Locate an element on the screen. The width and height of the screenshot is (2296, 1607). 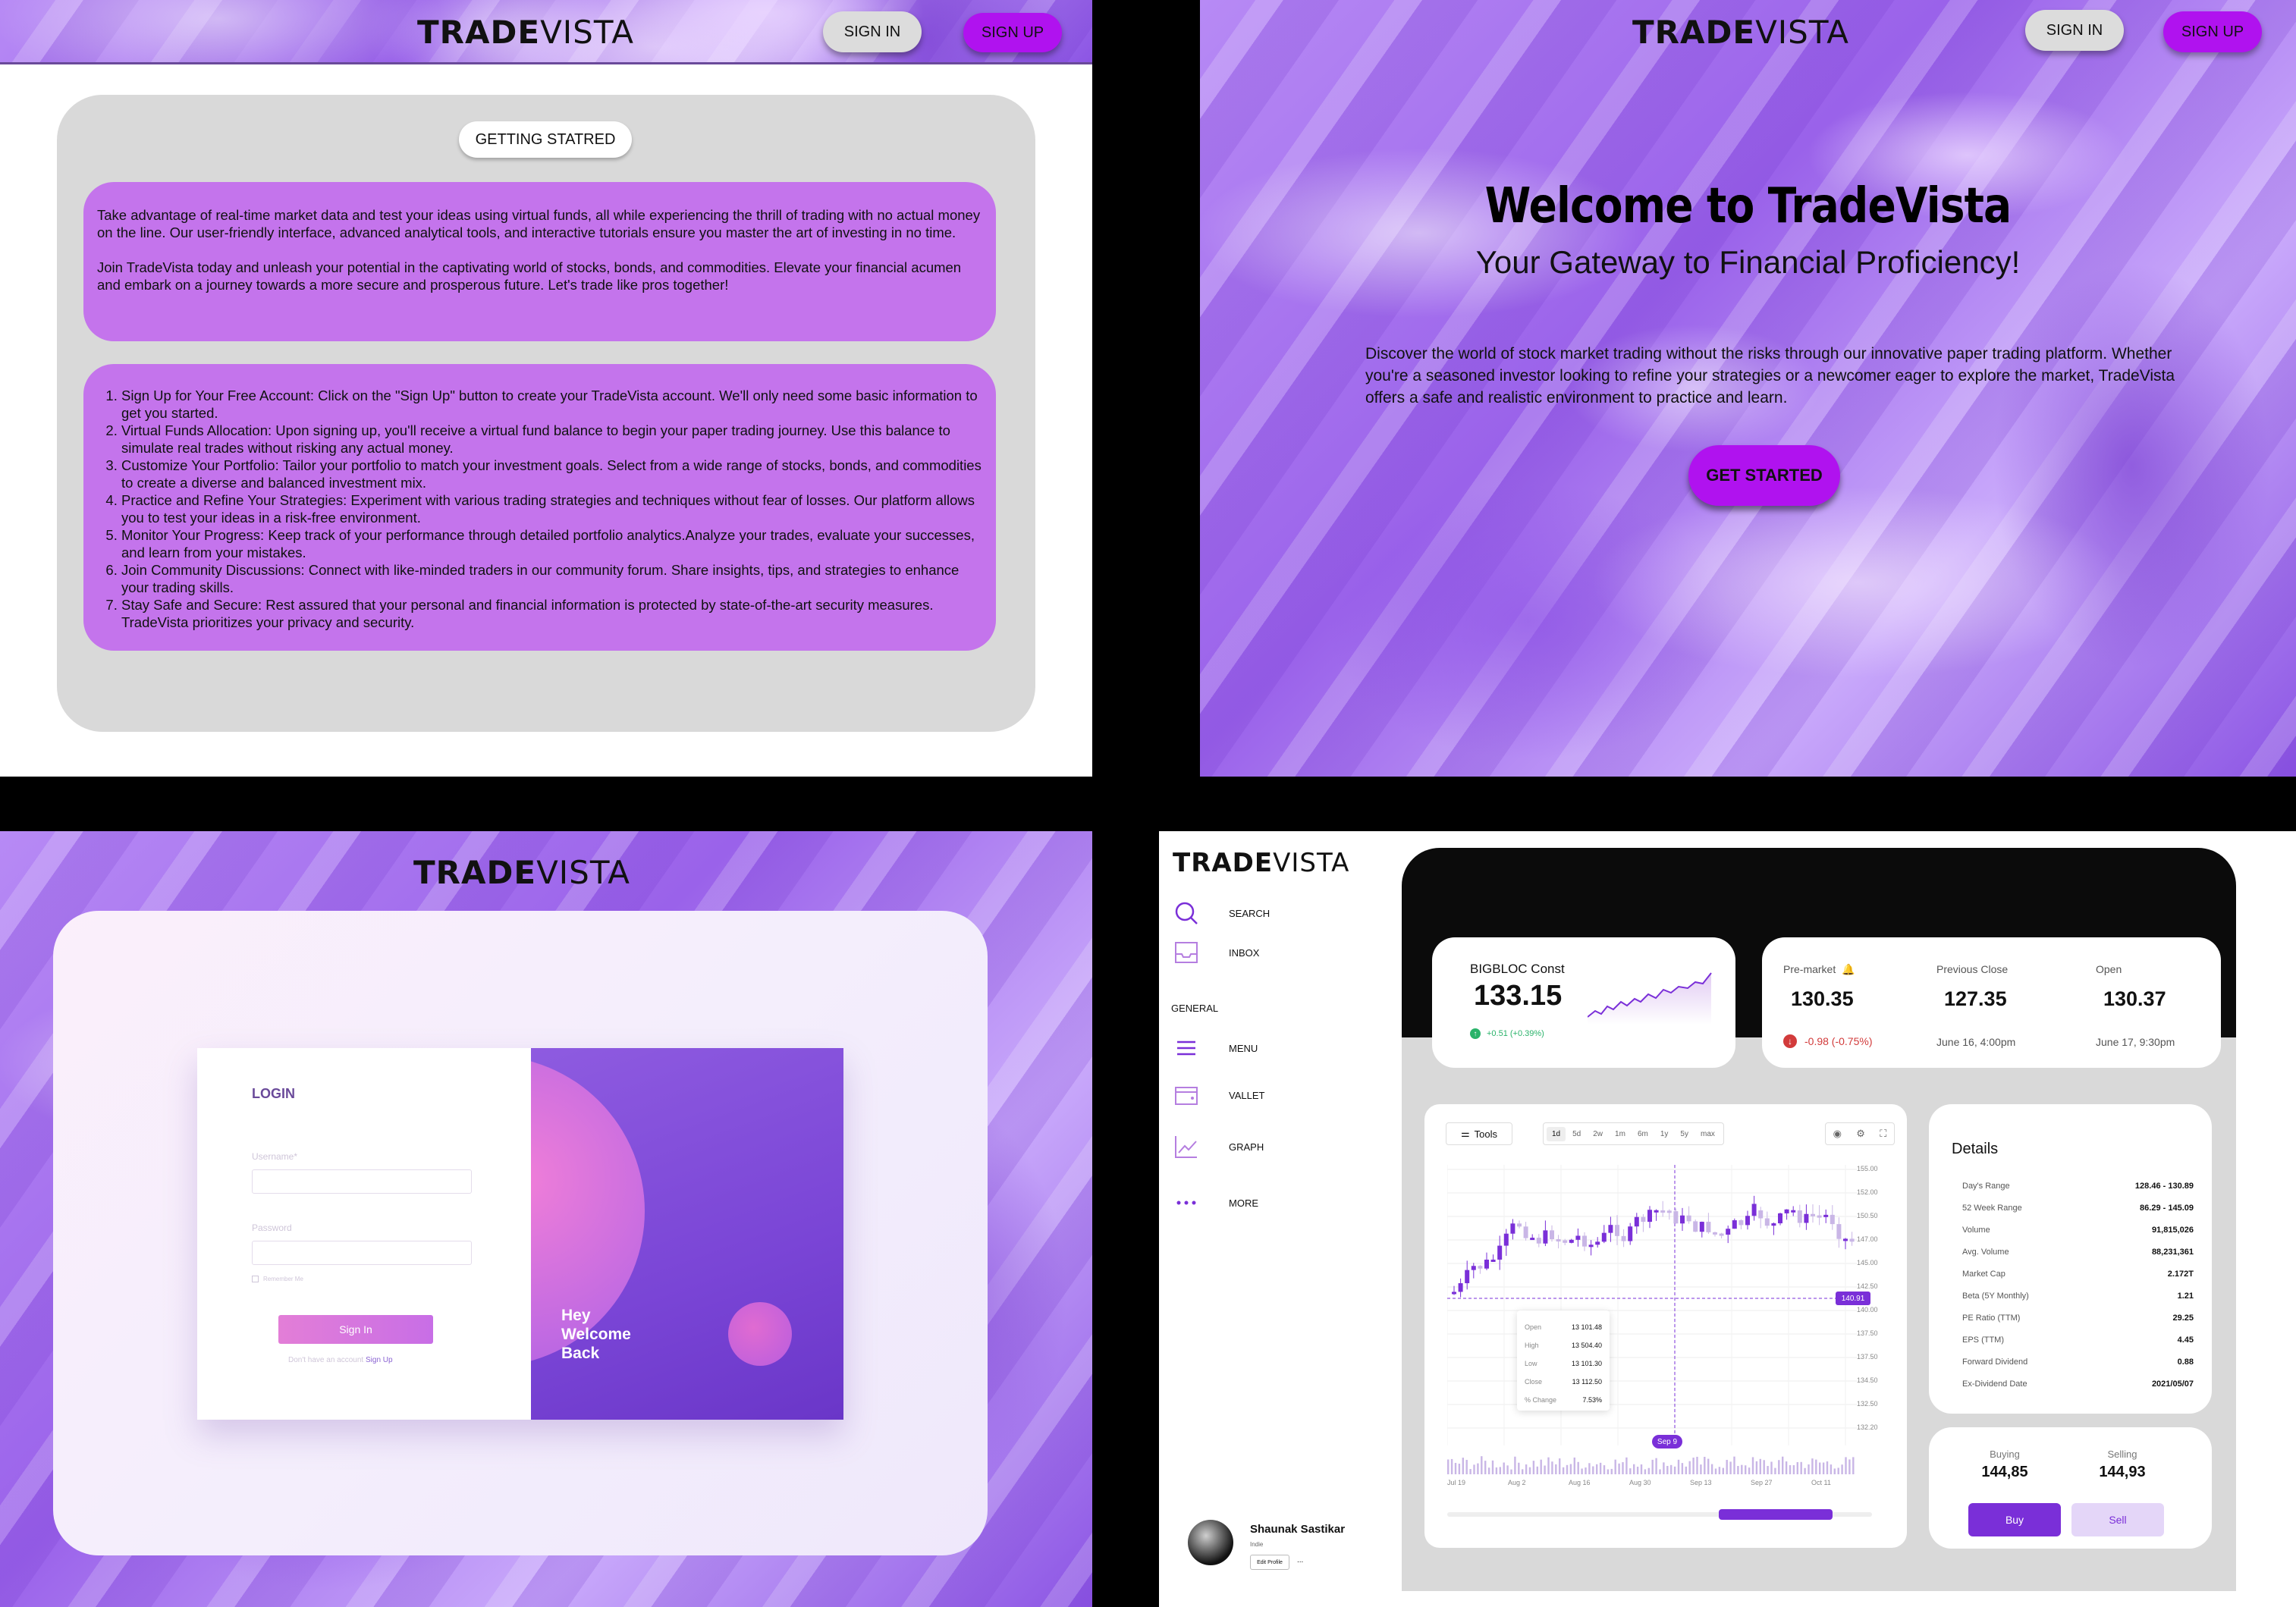
sidebar-item-search: SEARCH is located at coordinates (1222, 913).